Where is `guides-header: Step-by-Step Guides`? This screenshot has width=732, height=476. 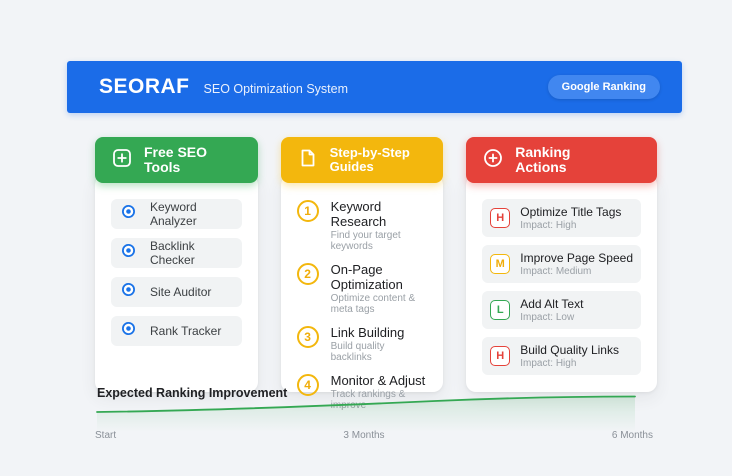 guides-header: Step-by-Step Guides is located at coordinates (362, 160).